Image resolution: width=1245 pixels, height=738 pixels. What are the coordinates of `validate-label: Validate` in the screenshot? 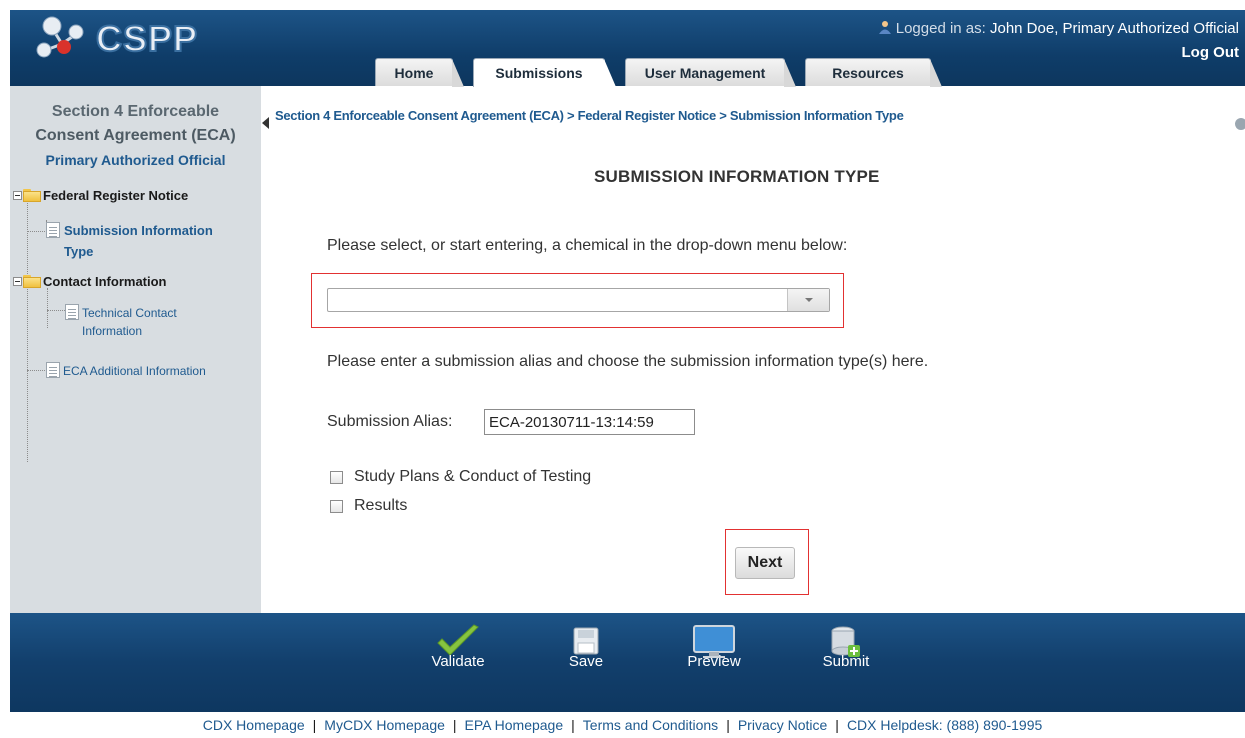 It's located at (458, 661).